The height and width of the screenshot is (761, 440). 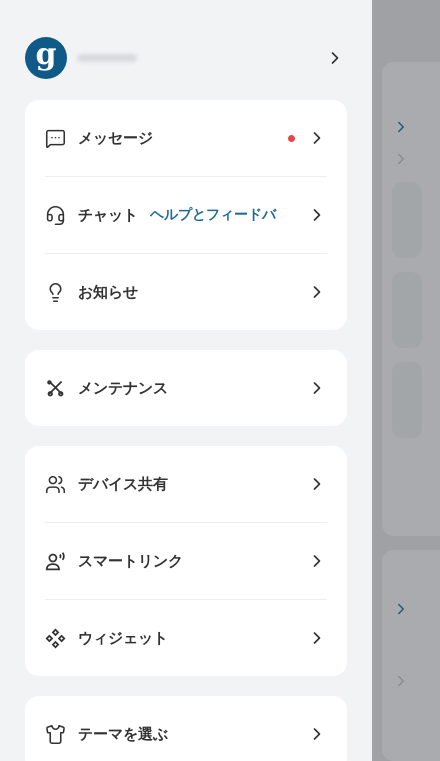 I want to click on person-voice-icon, so click(x=55, y=561).